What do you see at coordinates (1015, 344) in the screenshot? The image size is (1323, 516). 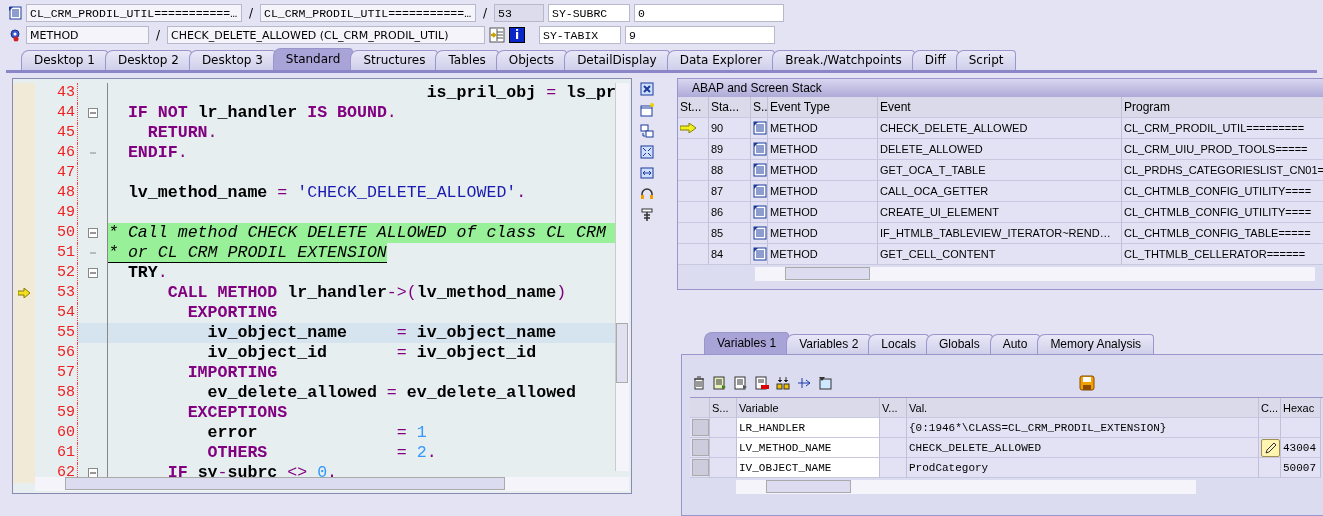 I see `tab: Auto` at bounding box center [1015, 344].